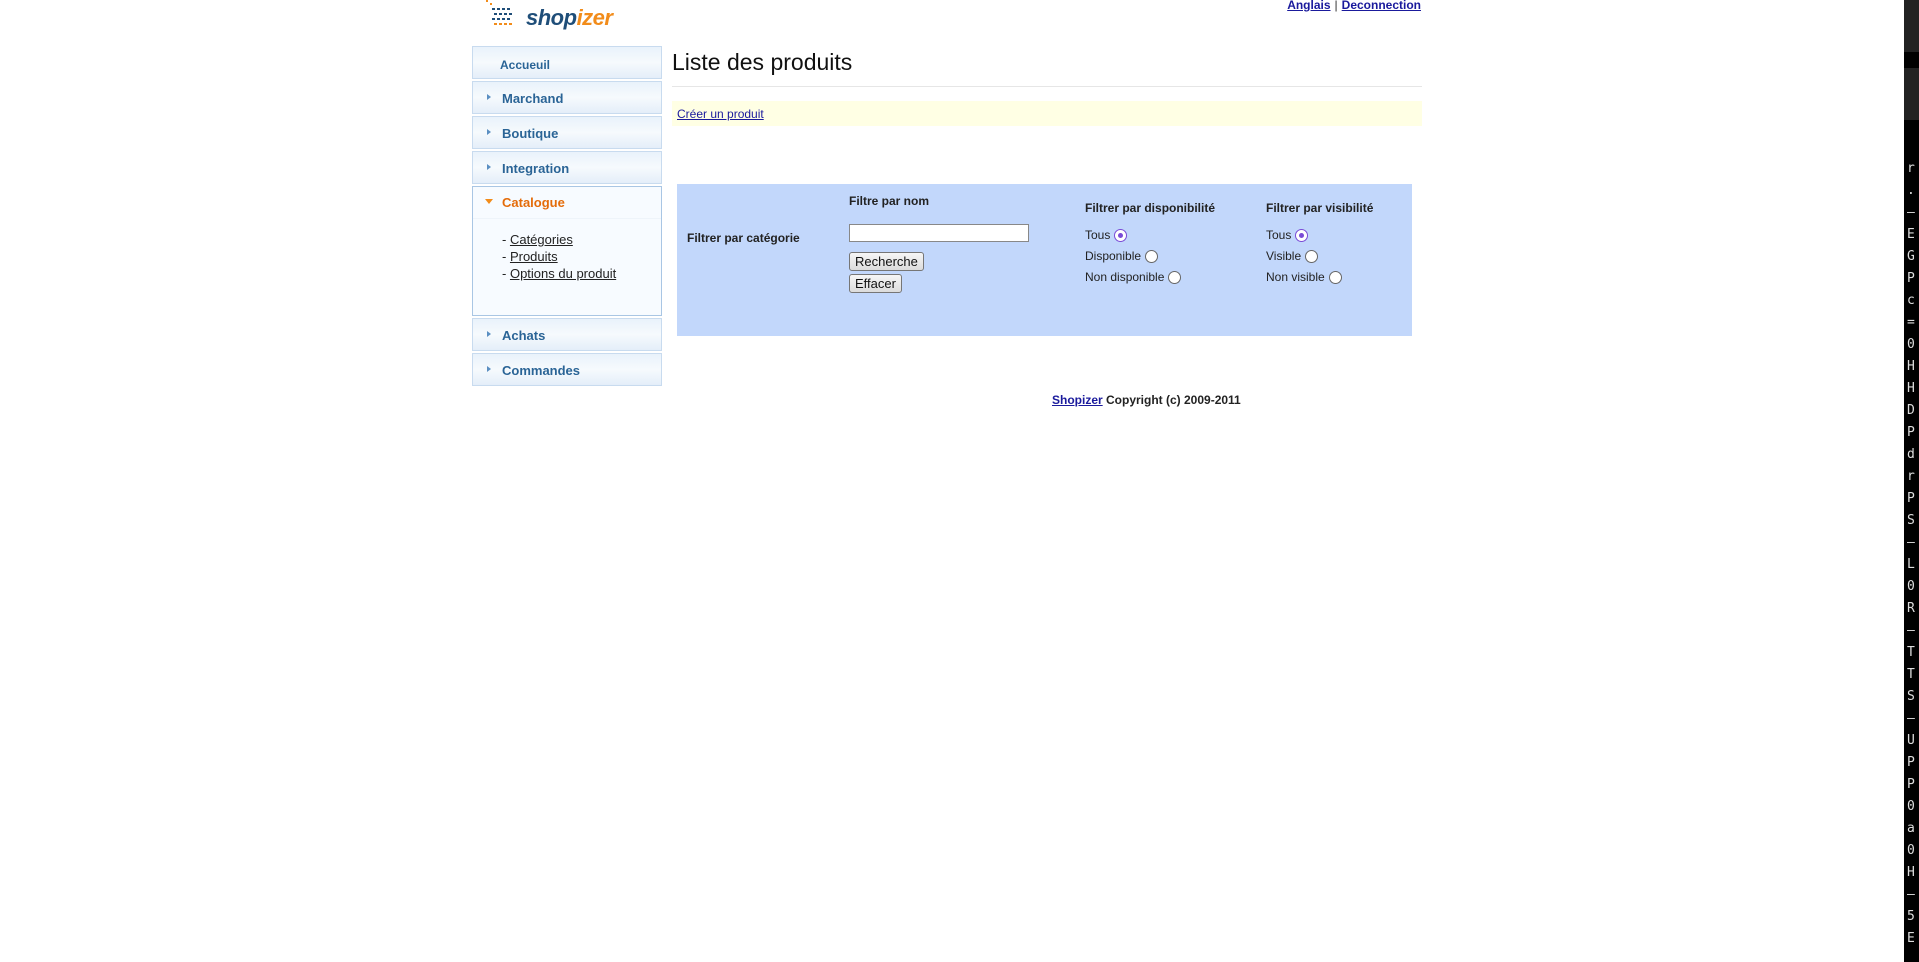  I want to click on visibility-filter-label: Filtrer par visibilité, so click(1320, 208).